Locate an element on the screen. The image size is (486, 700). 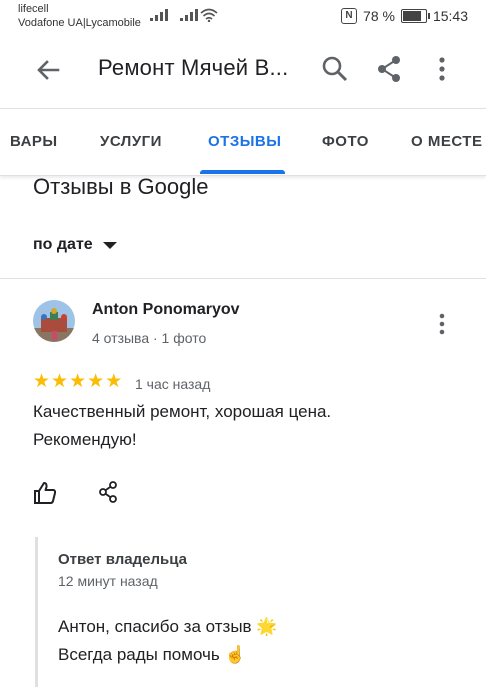
tab-reviews: ОТЗЫВЫ is located at coordinates (244, 141).